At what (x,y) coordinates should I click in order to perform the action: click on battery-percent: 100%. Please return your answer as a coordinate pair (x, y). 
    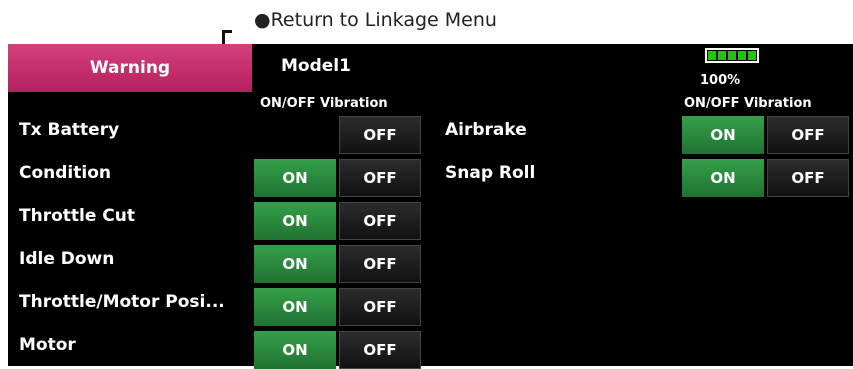
    Looking at the image, I should click on (720, 80).